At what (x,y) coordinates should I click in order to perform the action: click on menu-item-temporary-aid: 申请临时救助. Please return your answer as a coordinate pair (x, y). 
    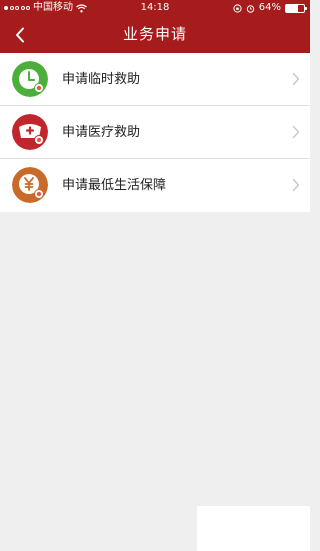
    Looking at the image, I should click on (155, 79).